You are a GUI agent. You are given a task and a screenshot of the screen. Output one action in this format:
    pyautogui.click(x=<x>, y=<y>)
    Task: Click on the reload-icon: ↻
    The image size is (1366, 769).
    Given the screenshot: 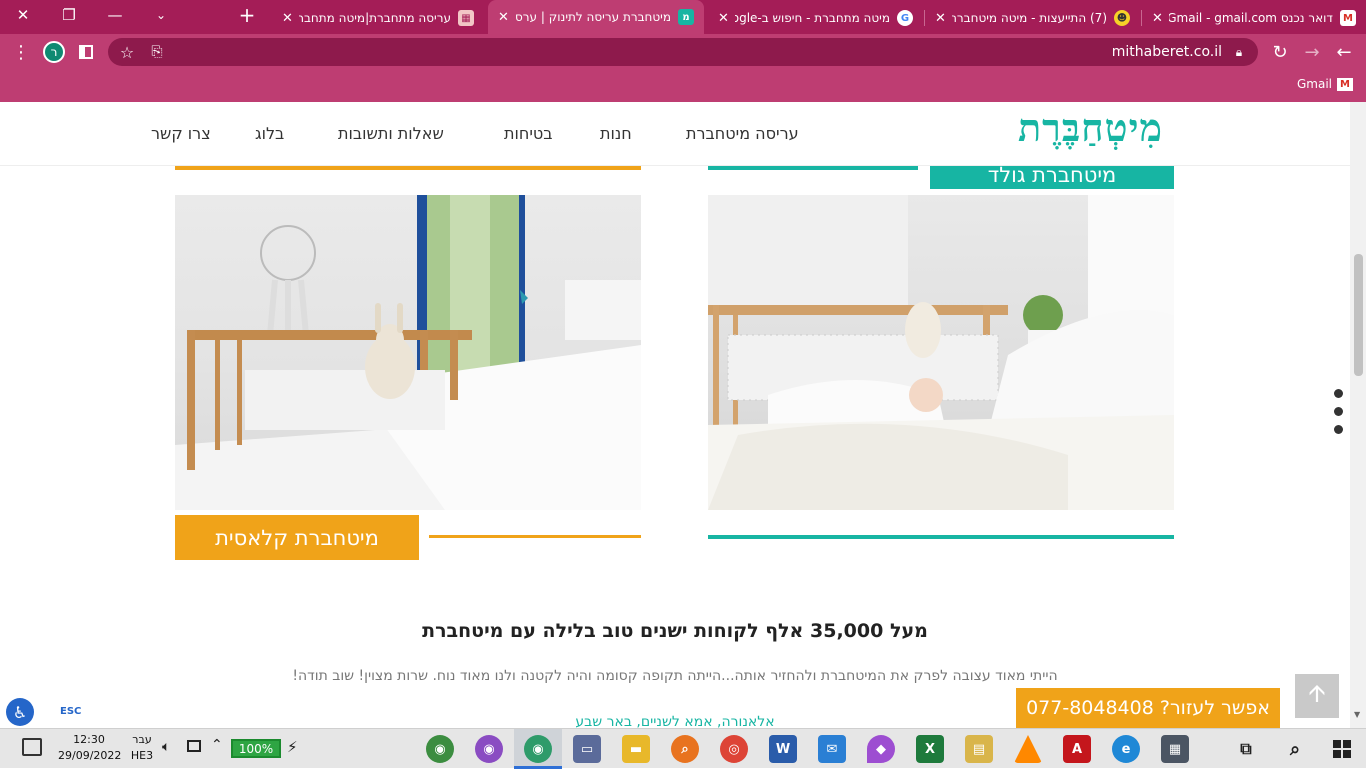 What is the action you would take?
    pyautogui.click(x=1280, y=52)
    